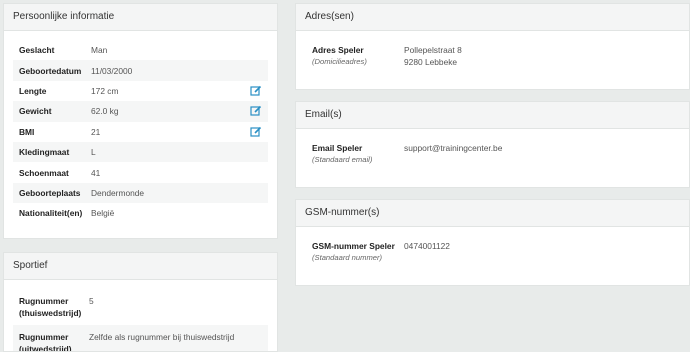  What do you see at coordinates (358, 252) in the screenshot?
I see `gsm-label-group: GSM-nummer Speler (Standaard nummer)` at bounding box center [358, 252].